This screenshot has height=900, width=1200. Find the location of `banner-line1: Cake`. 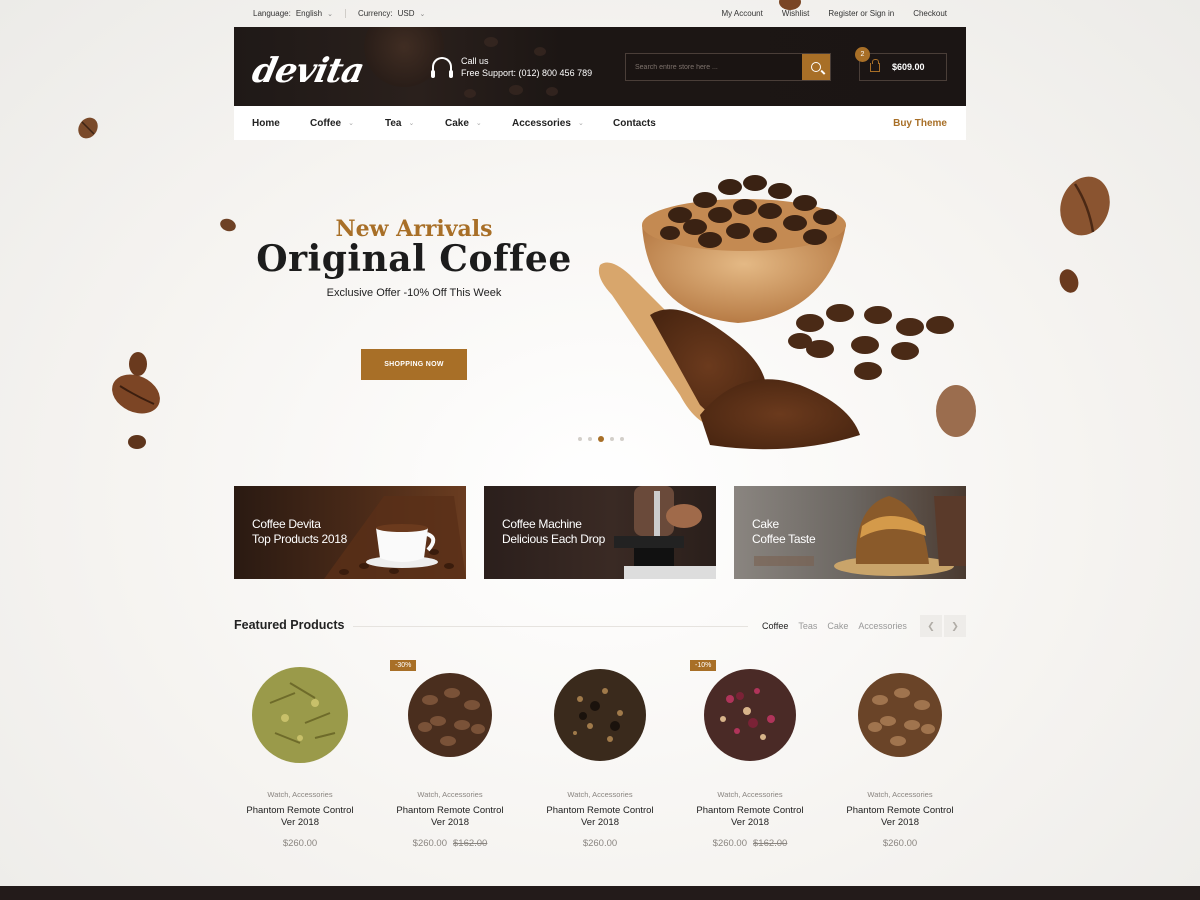

banner-line1: Cake is located at coordinates (765, 524).